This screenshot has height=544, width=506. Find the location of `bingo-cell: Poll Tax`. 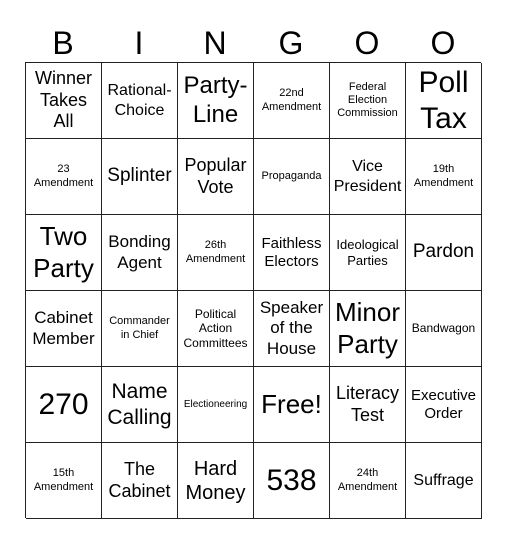

bingo-cell: Poll Tax is located at coordinates (444, 101).